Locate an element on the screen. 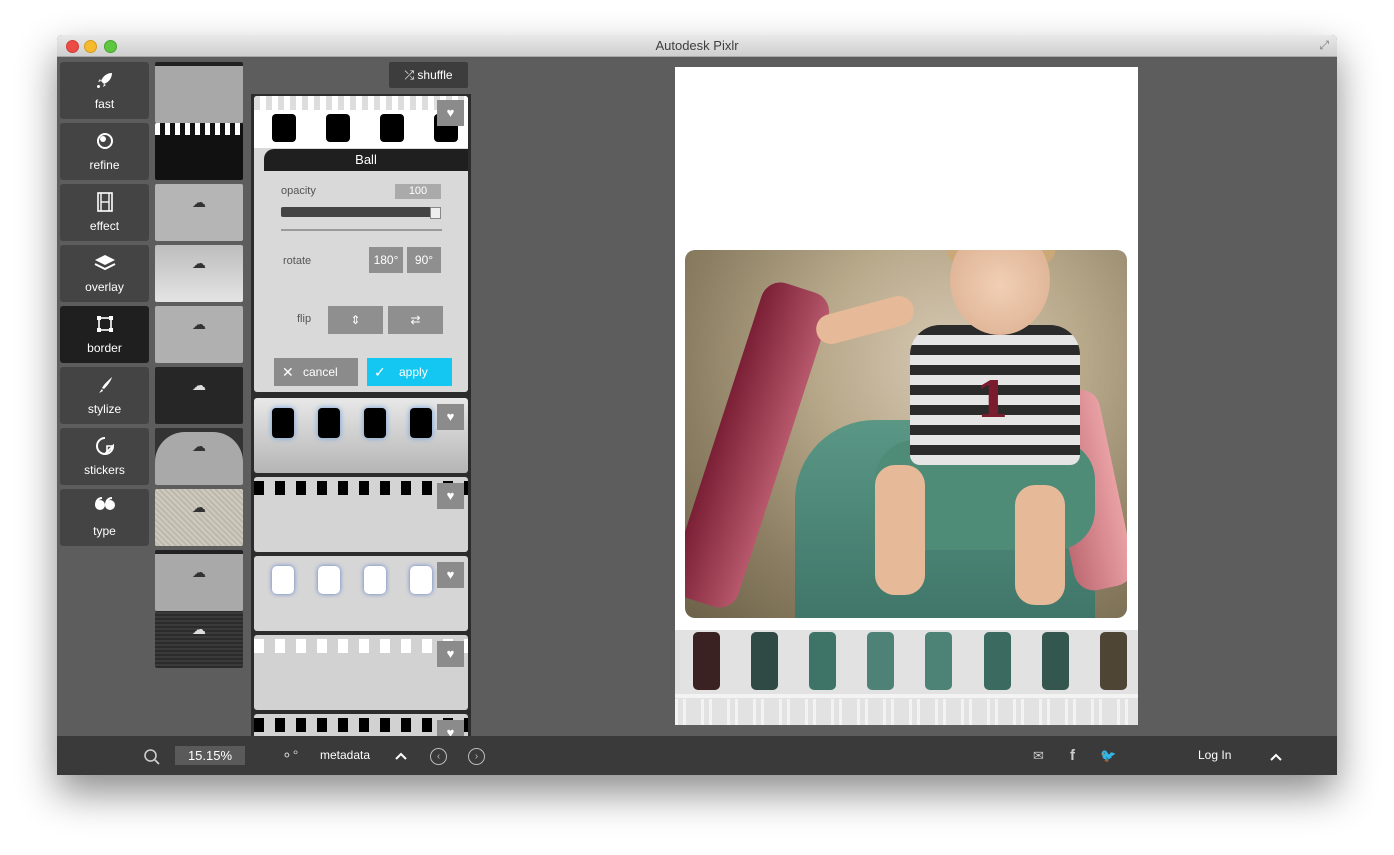  apply-label: apply is located at coordinates (413, 372).